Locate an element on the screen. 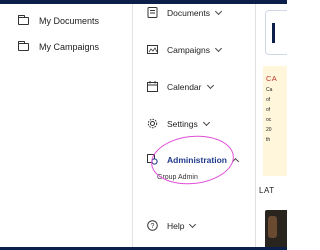 Image resolution: width=320 pixels, height=250 pixels. settings-gear-icon is located at coordinates (152, 123).